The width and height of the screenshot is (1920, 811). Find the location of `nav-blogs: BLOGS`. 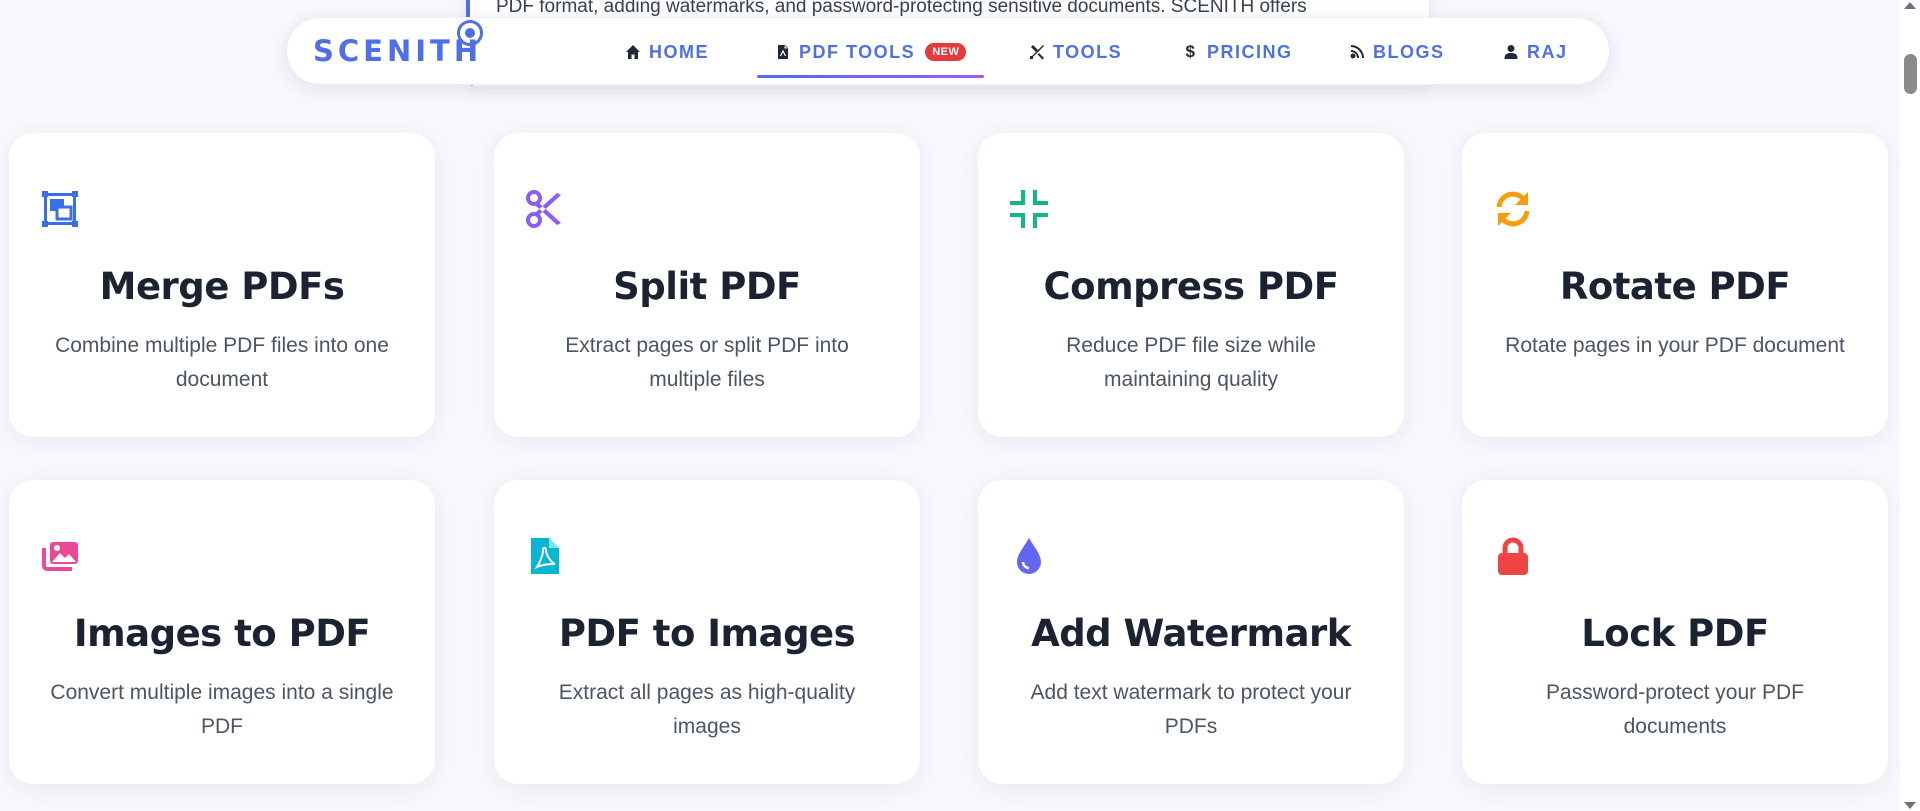

nav-blogs: BLOGS is located at coordinates (1397, 52).